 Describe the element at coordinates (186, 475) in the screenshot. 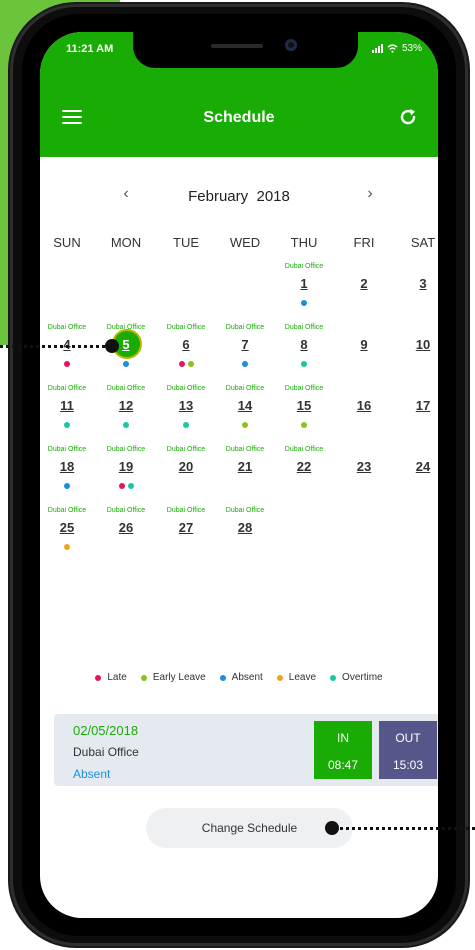

I see `calendar-day: Dubai Office 20` at that location.